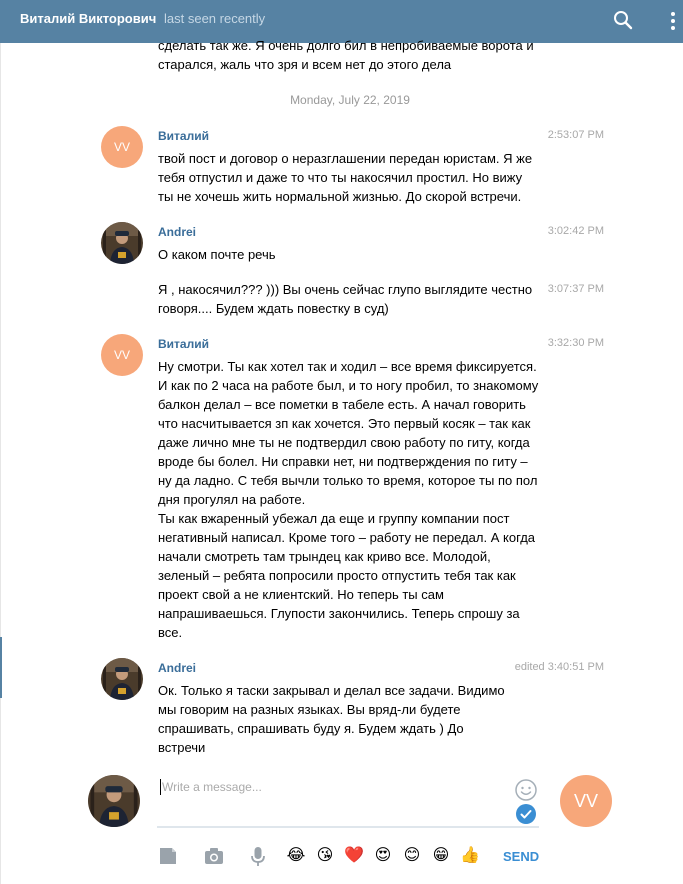 The image size is (683, 884). What do you see at coordinates (470, 856) in the screenshot?
I see `emoji-thumbs-up: 👍` at bounding box center [470, 856].